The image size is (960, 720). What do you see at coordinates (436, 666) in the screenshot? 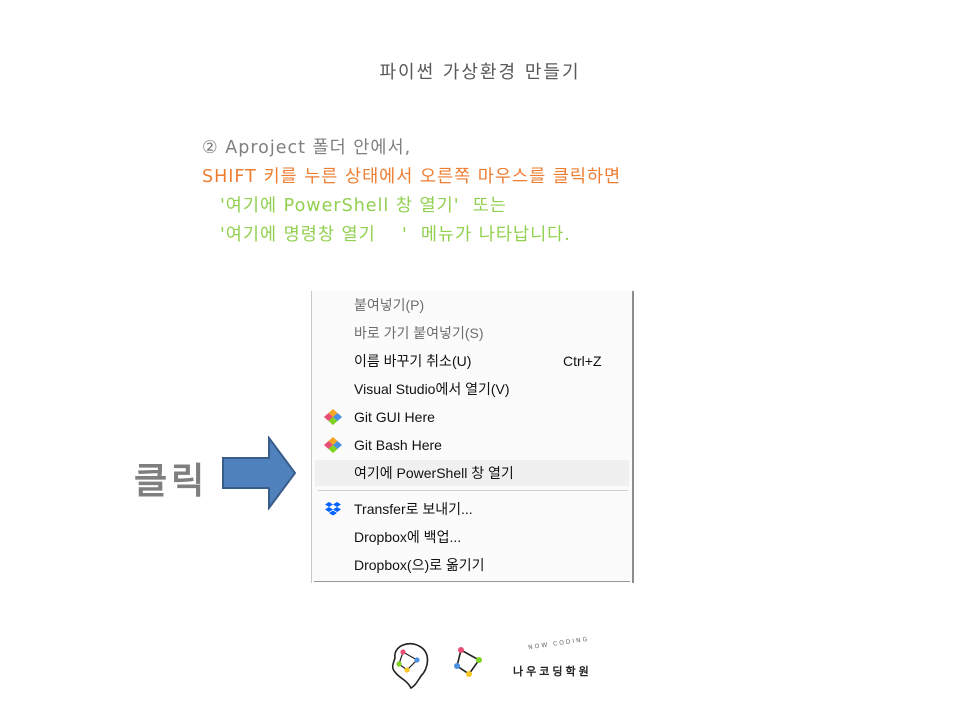
I see `now-coding-logo` at bounding box center [436, 666].